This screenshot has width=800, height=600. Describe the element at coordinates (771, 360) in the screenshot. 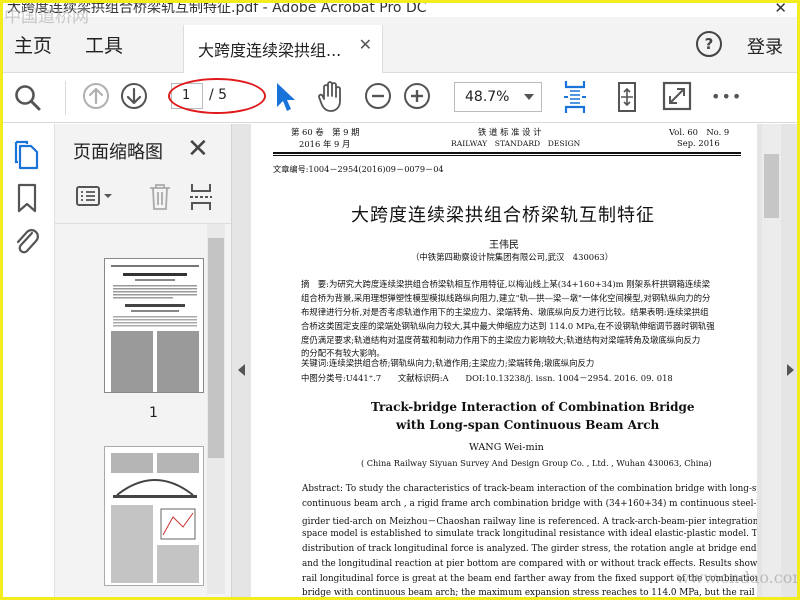

I see `document-scrollbar` at that location.